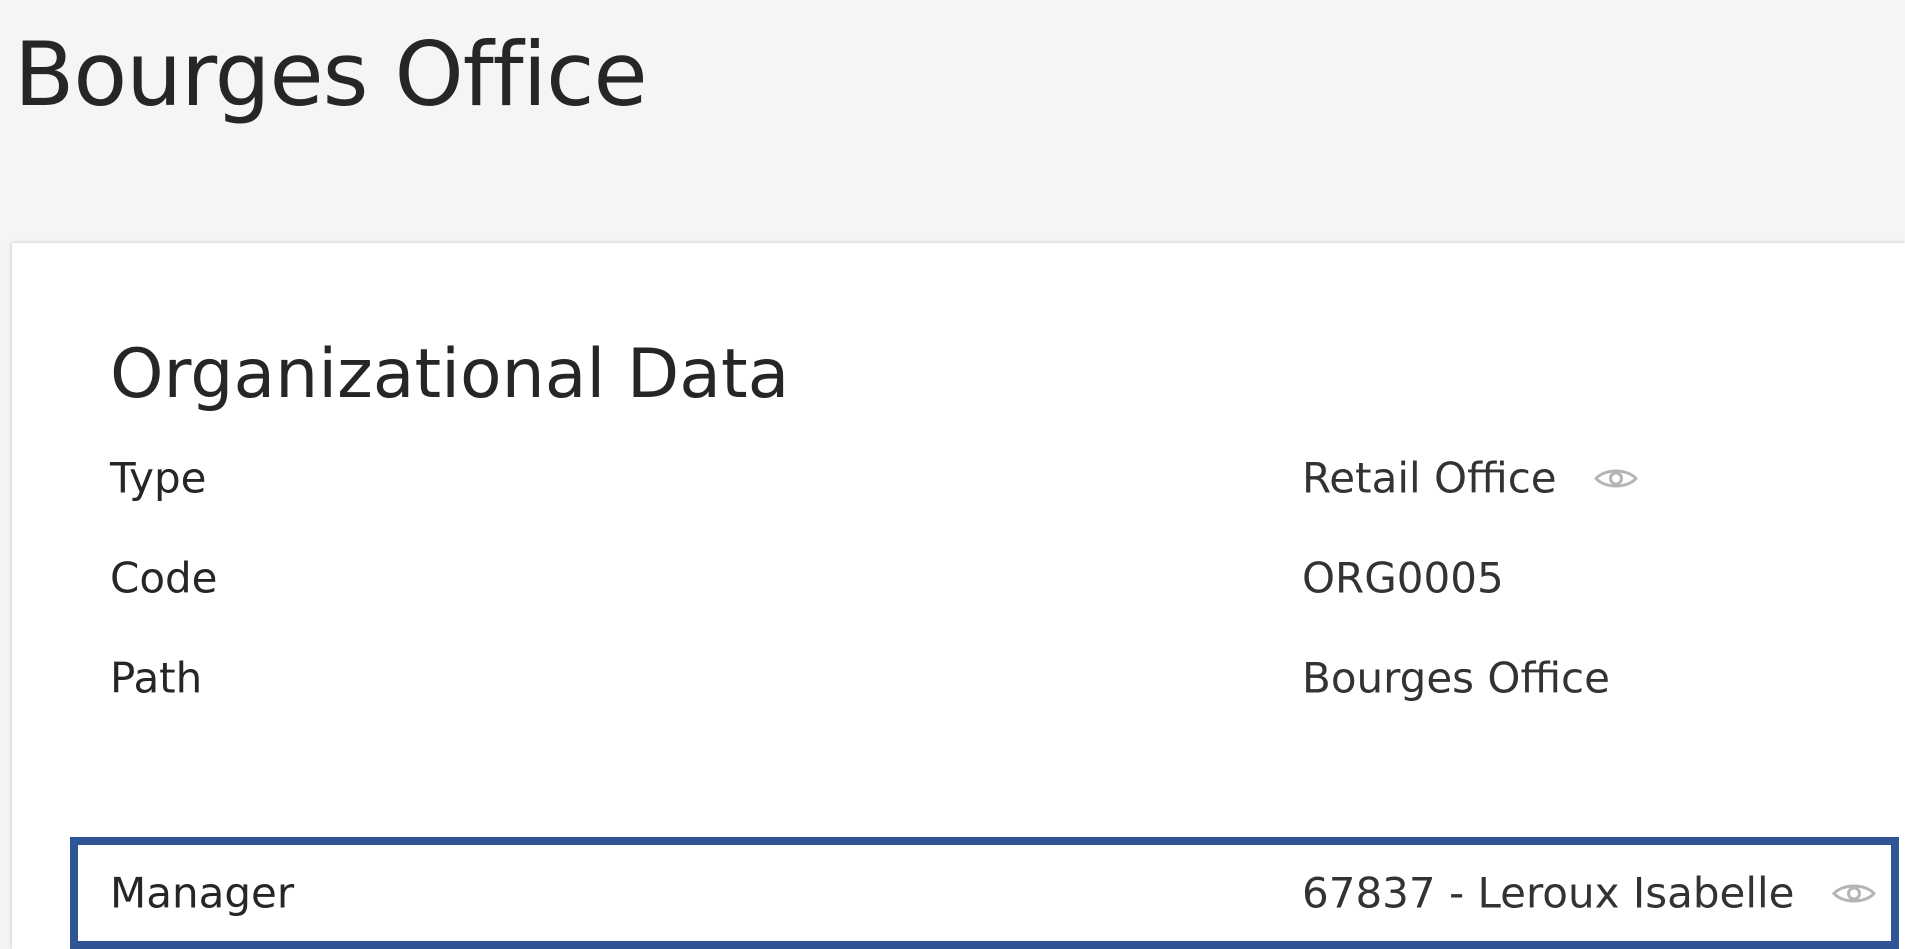 The image size is (1905, 949). What do you see at coordinates (984, 478) in the screenshot?
I see `field-row-type: Type Retail Office` at bounding box center [984, 478].